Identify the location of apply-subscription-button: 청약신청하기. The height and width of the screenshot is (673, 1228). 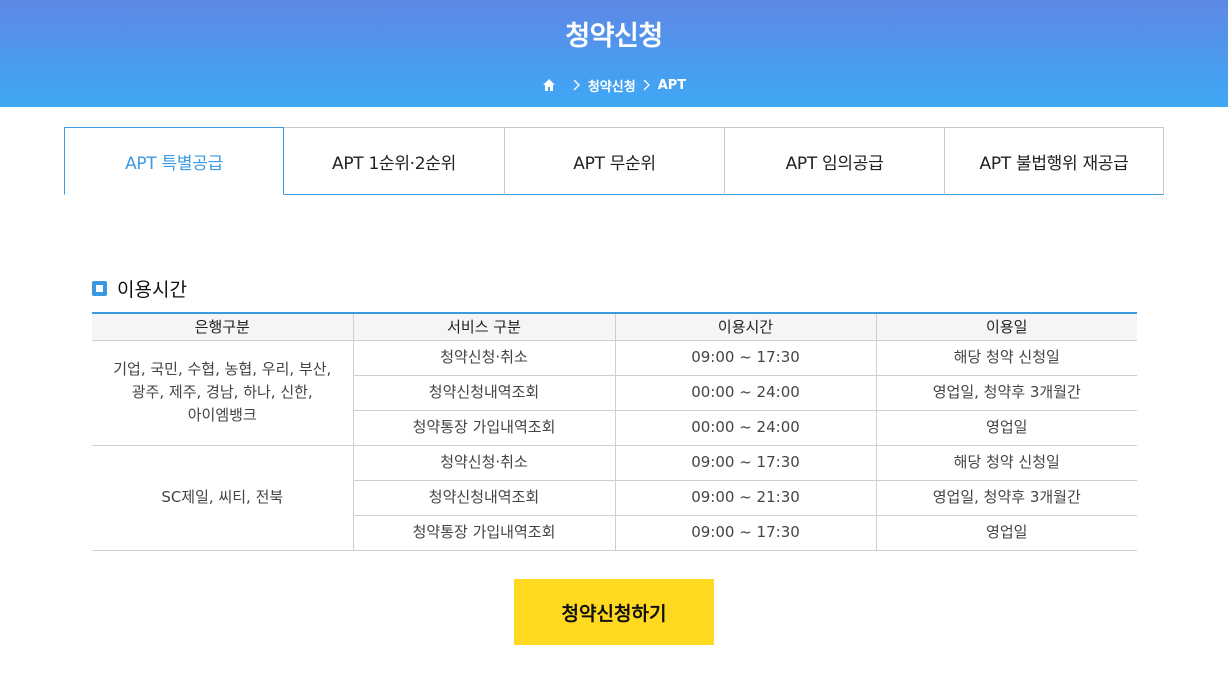
(614, 612).